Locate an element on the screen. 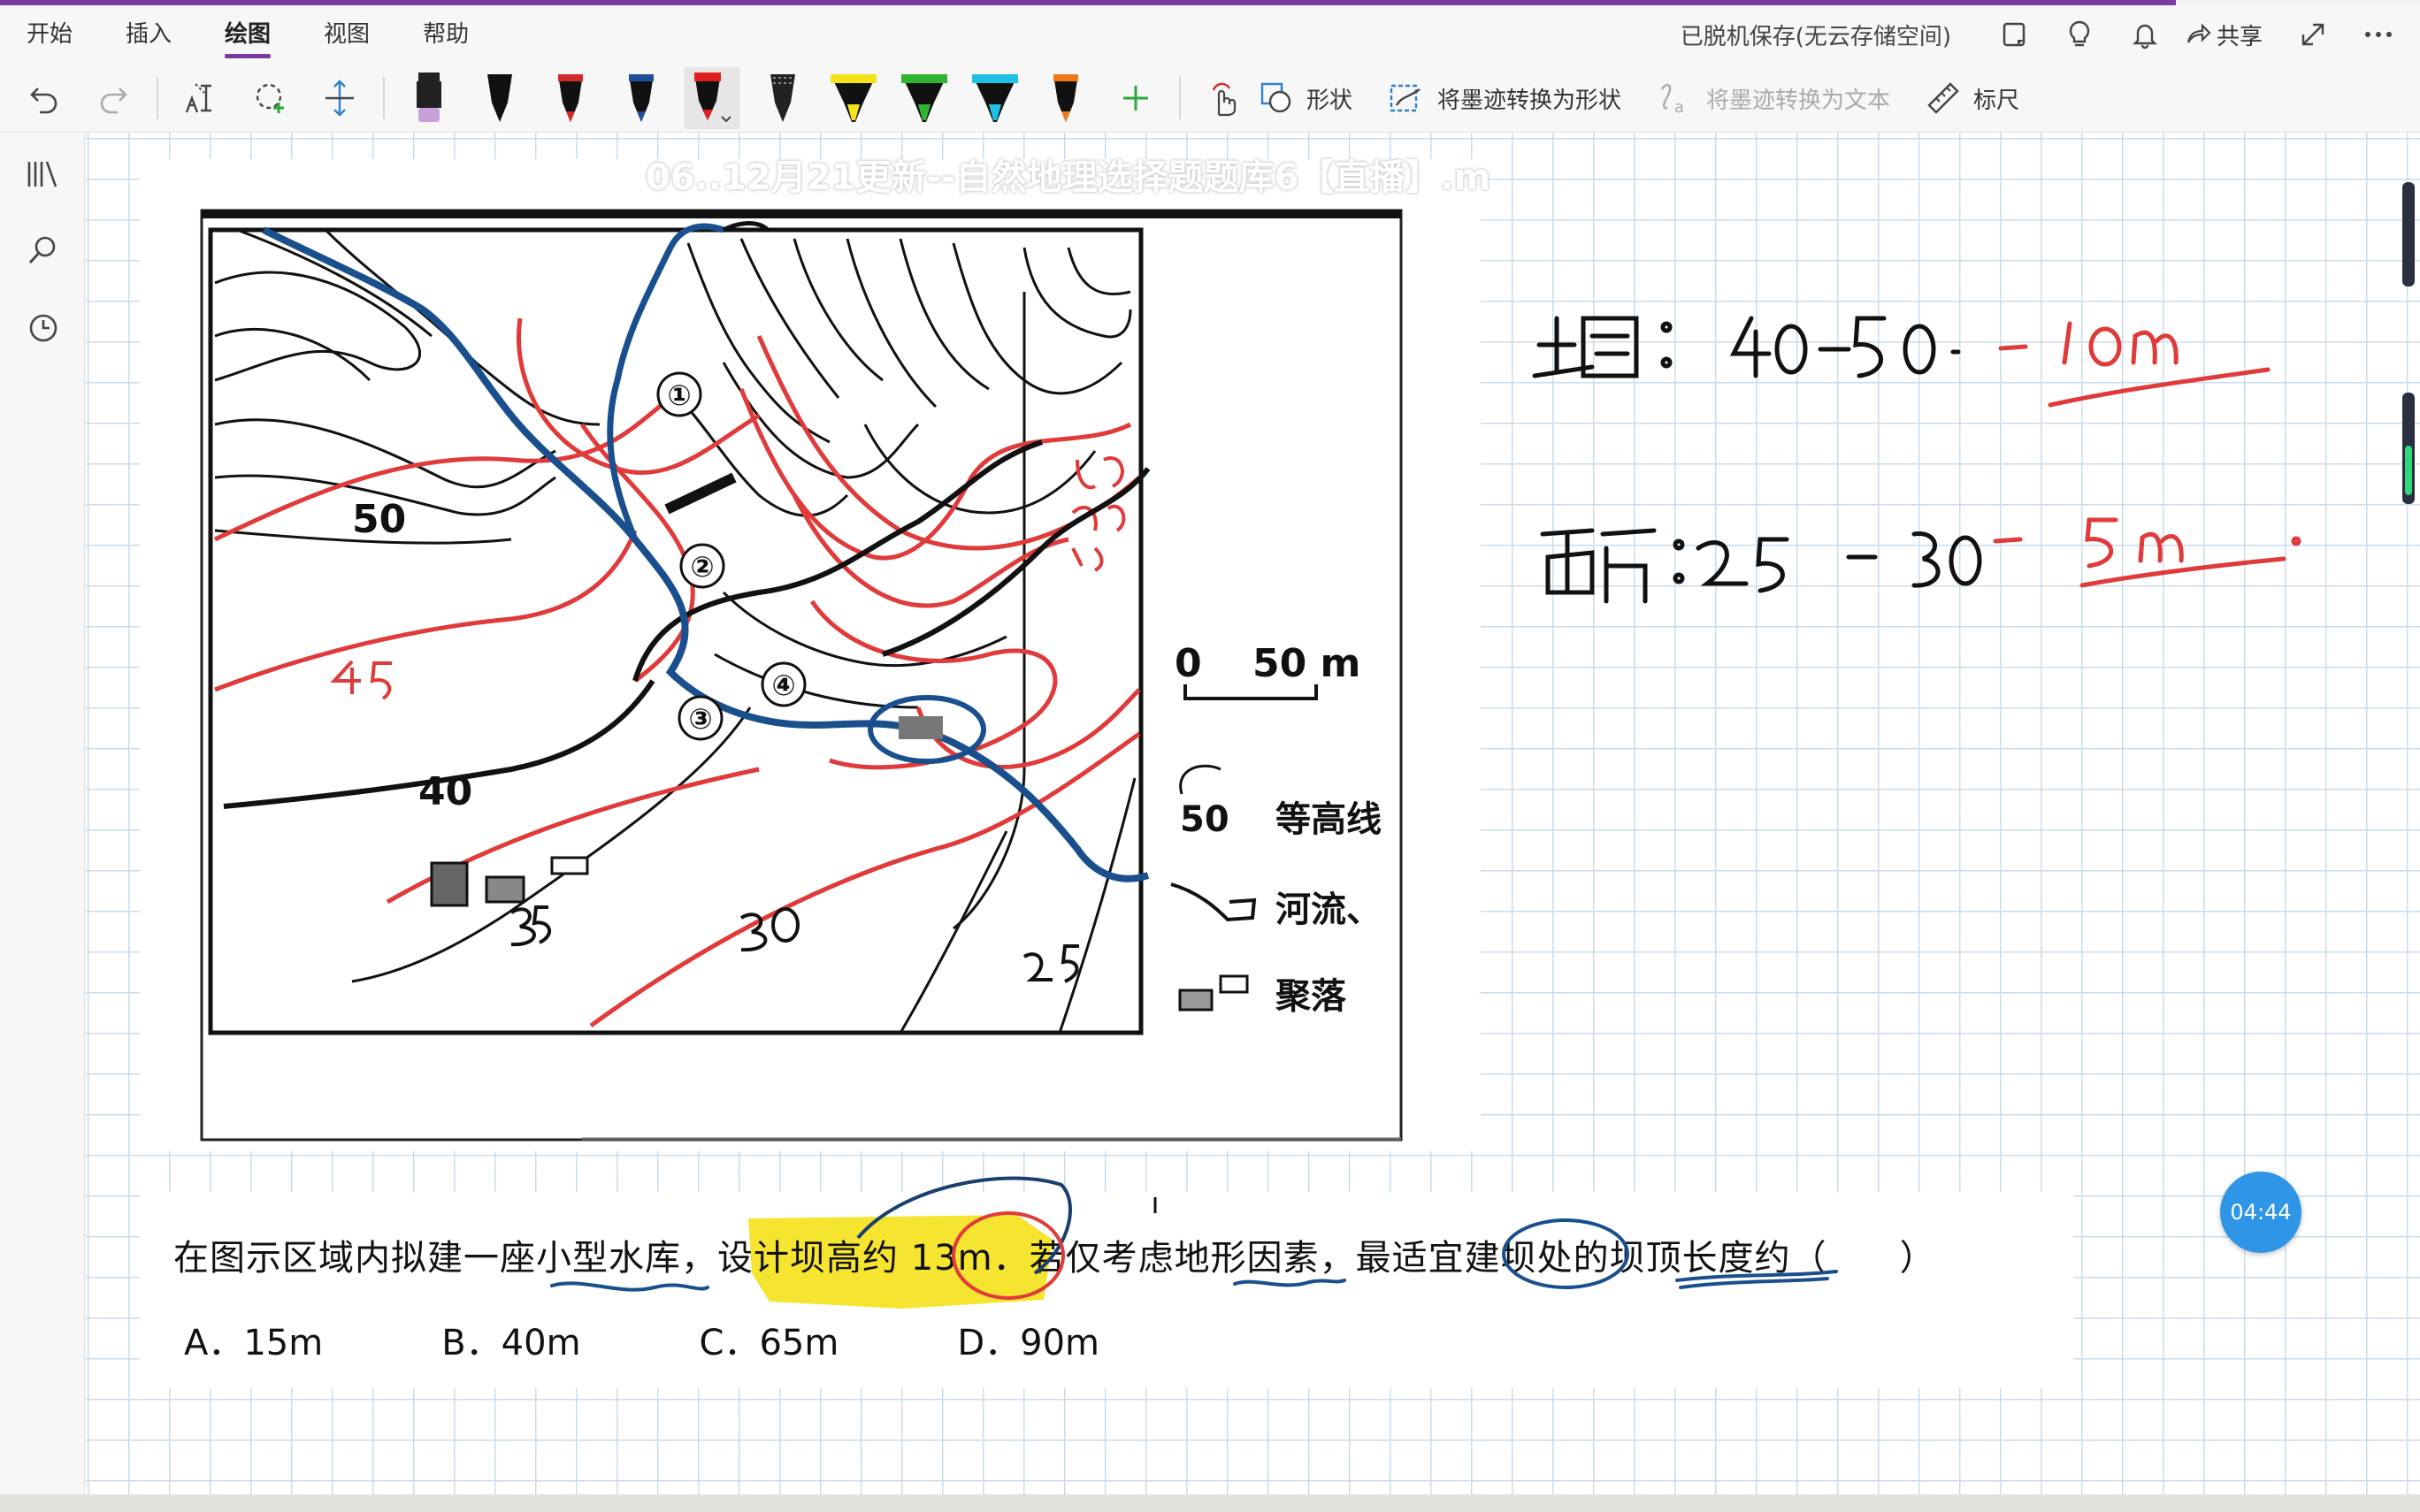  share-button: 共享 is located at coordinates (2224, 35).